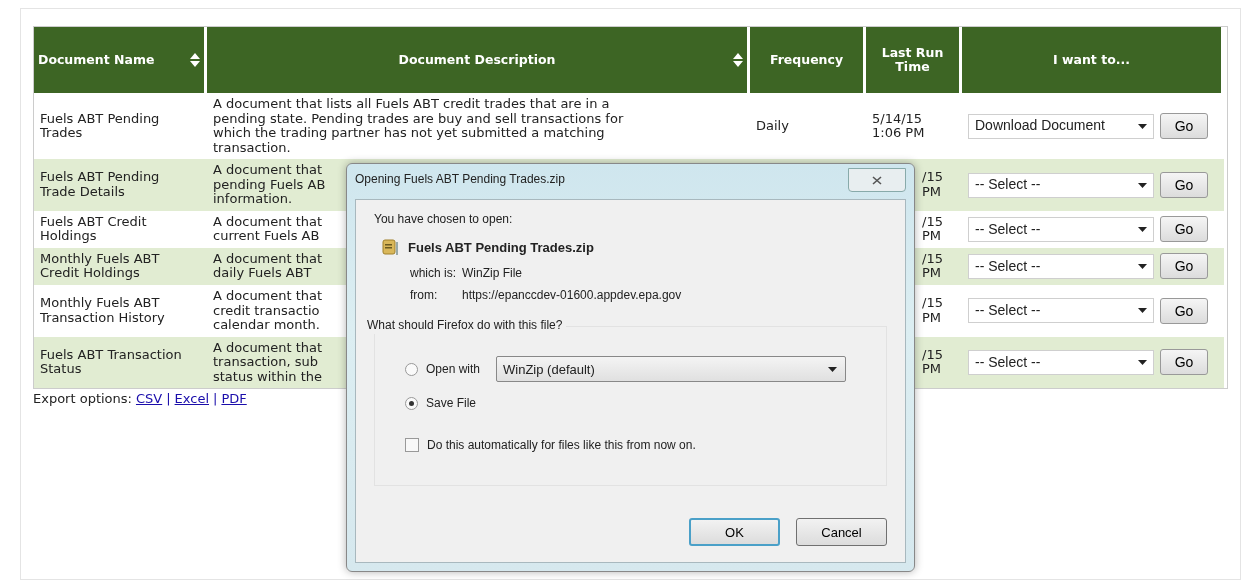  What do you see at coordinates (268, 229) in the screenshot?
I see `table-cell: A document that current Fuels AB` at bounding box center [268, 229].